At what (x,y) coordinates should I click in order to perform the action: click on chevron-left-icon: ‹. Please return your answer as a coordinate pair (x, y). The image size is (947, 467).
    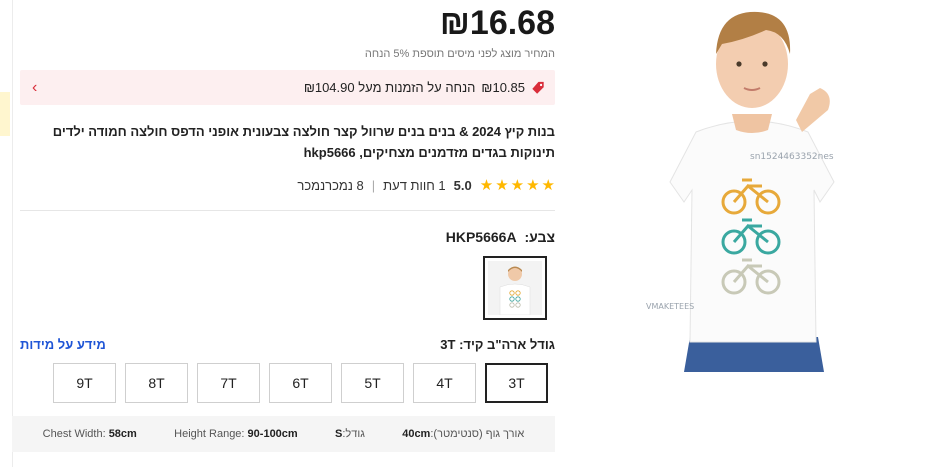
    Looking at the image, I should click on (35, 87).